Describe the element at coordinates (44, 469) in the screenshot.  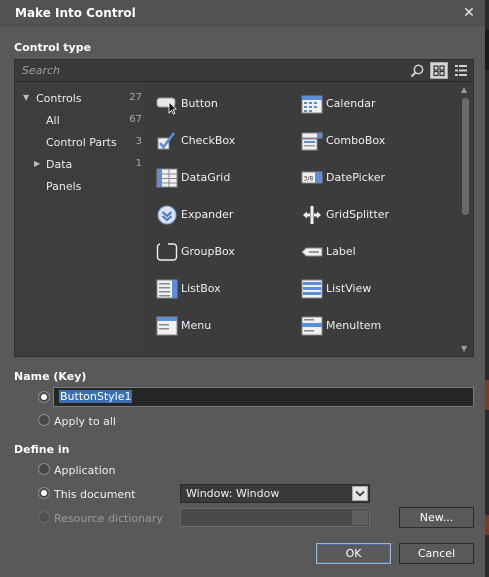
I see `application-radio` at that location.